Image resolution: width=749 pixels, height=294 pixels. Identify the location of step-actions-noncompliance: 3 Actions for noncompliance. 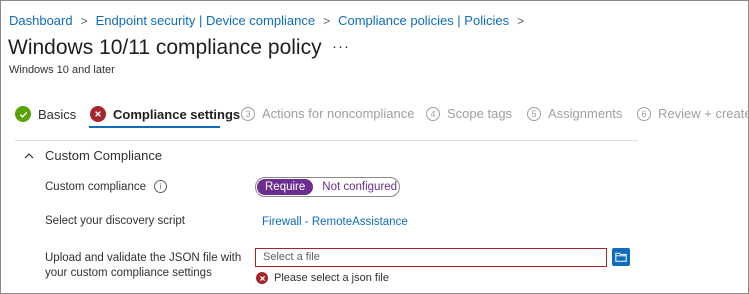
(327, 113).